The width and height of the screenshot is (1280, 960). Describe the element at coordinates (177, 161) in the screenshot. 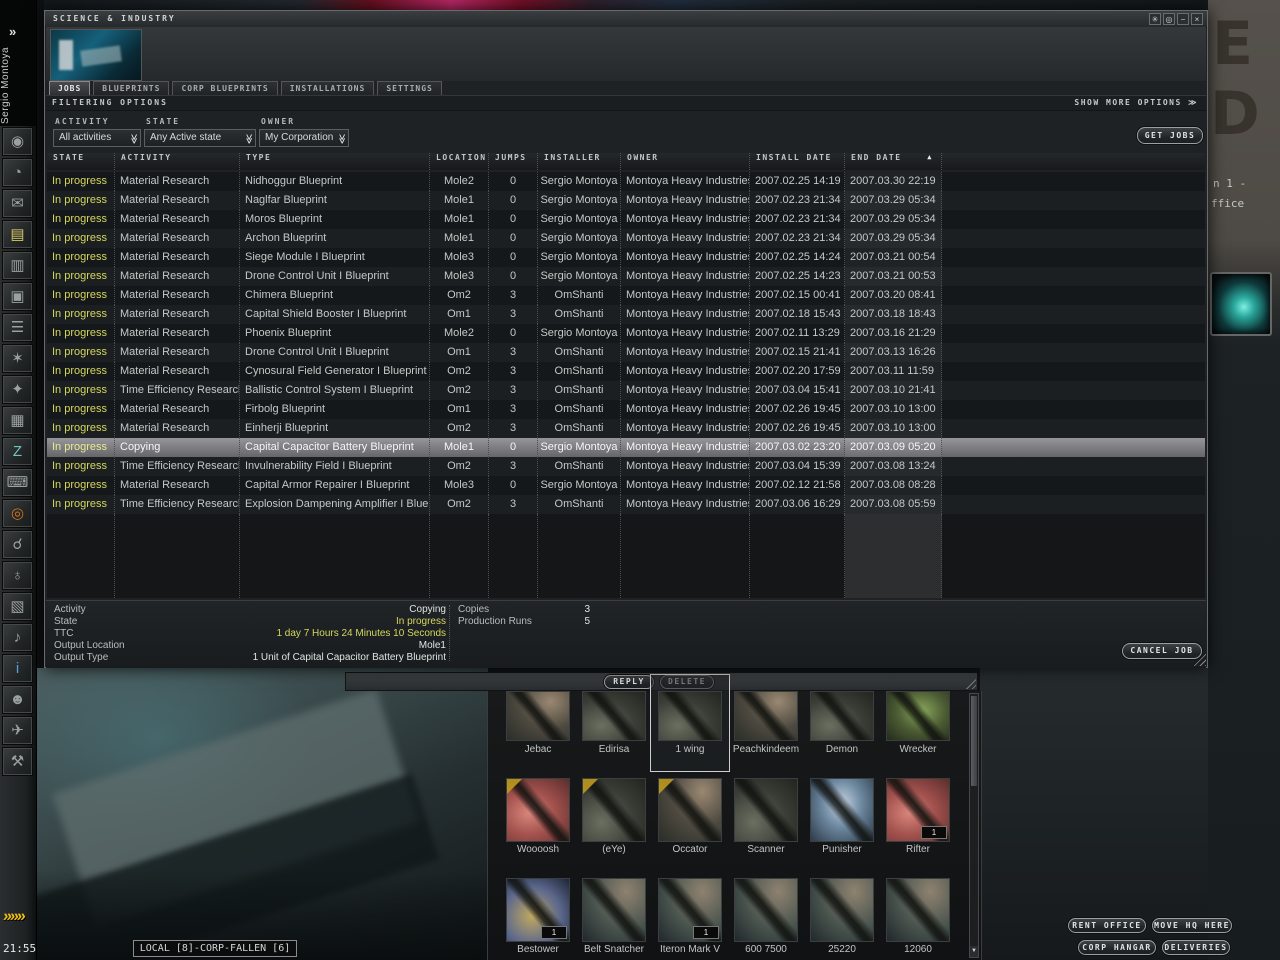

I see `column-header-activity: ACTIVITY` at that location.